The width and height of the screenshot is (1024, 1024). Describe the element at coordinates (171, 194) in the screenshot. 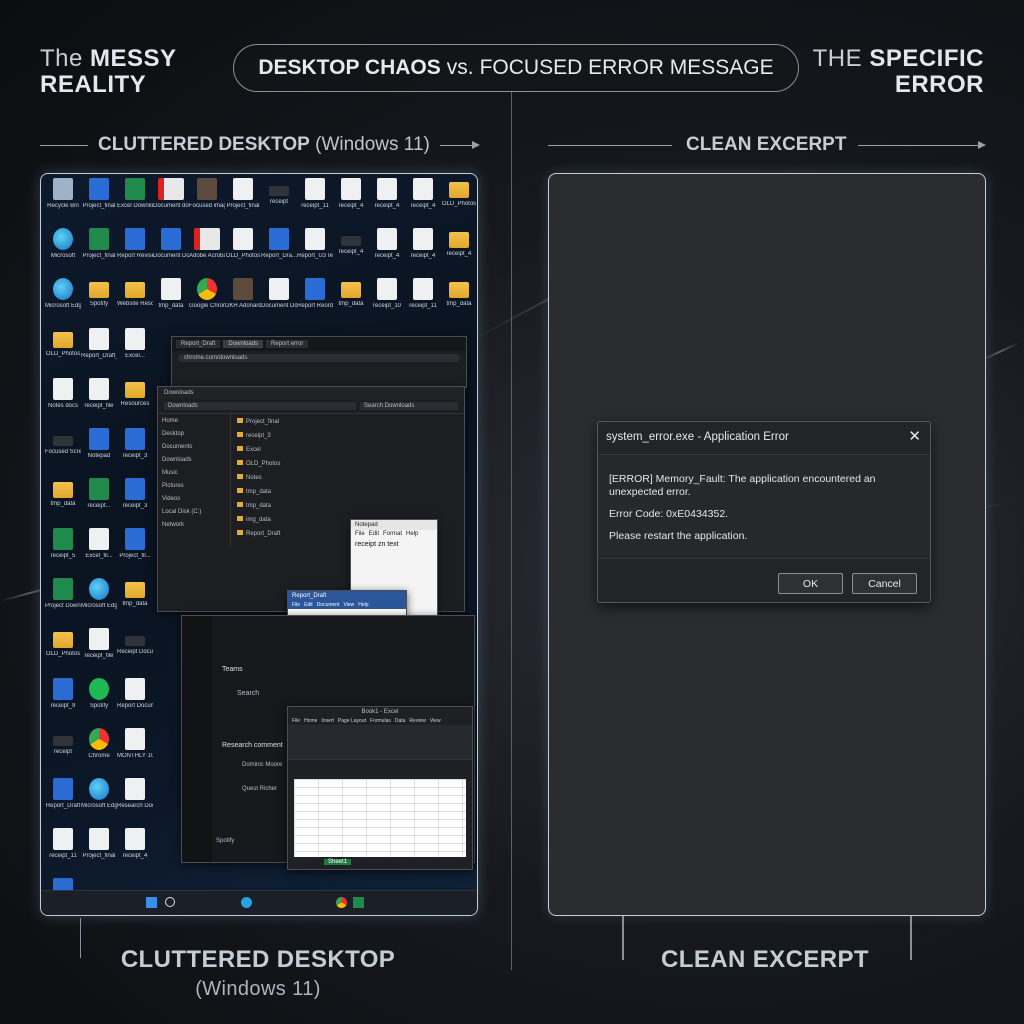

I see `desktop-icon: Document docs` at that location.